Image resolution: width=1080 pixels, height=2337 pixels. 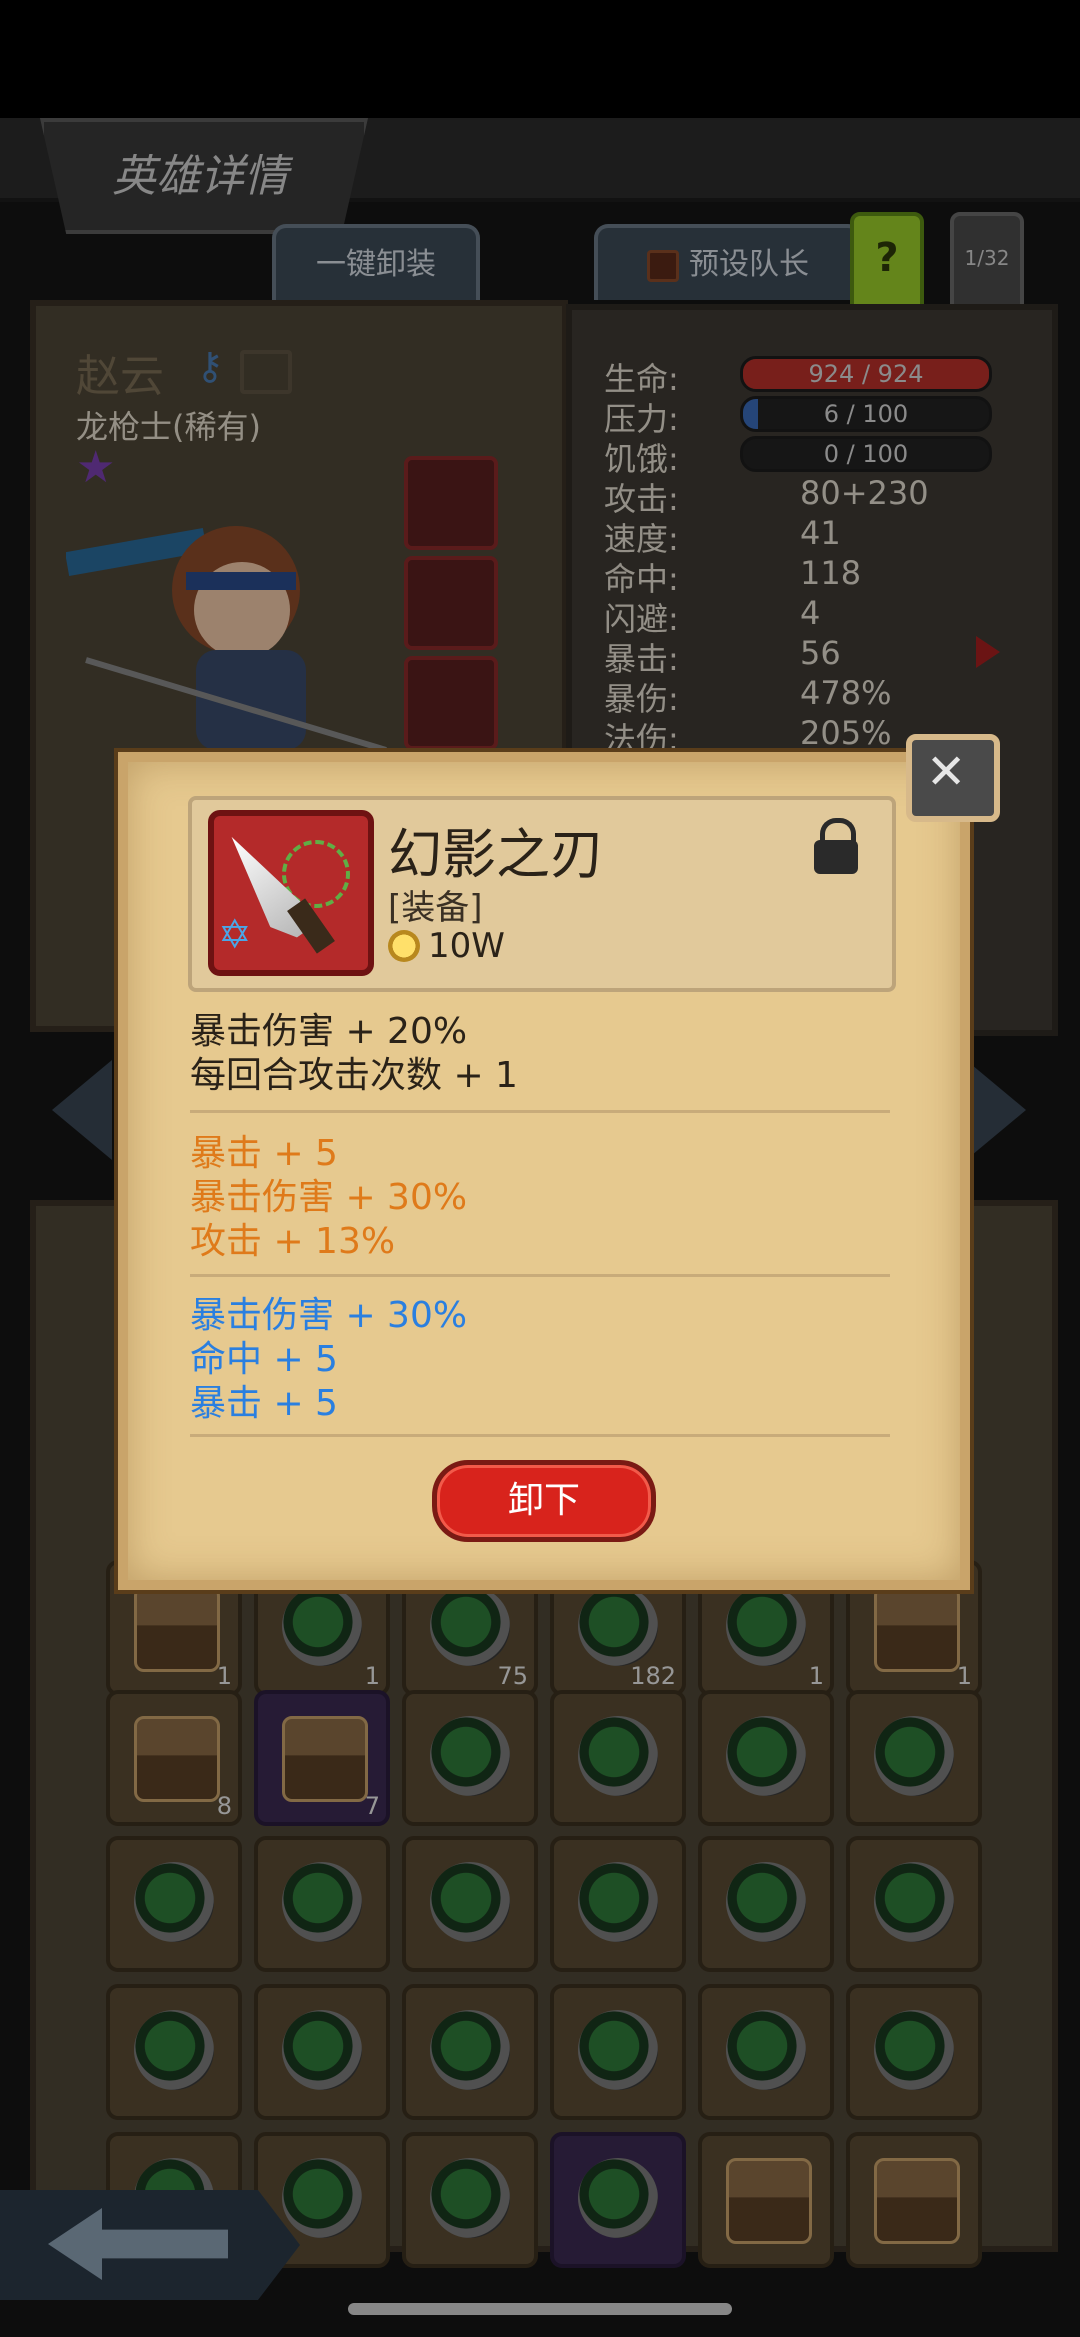 I want to click on unequip-button: 卸下, so click(x=544, y=1501).